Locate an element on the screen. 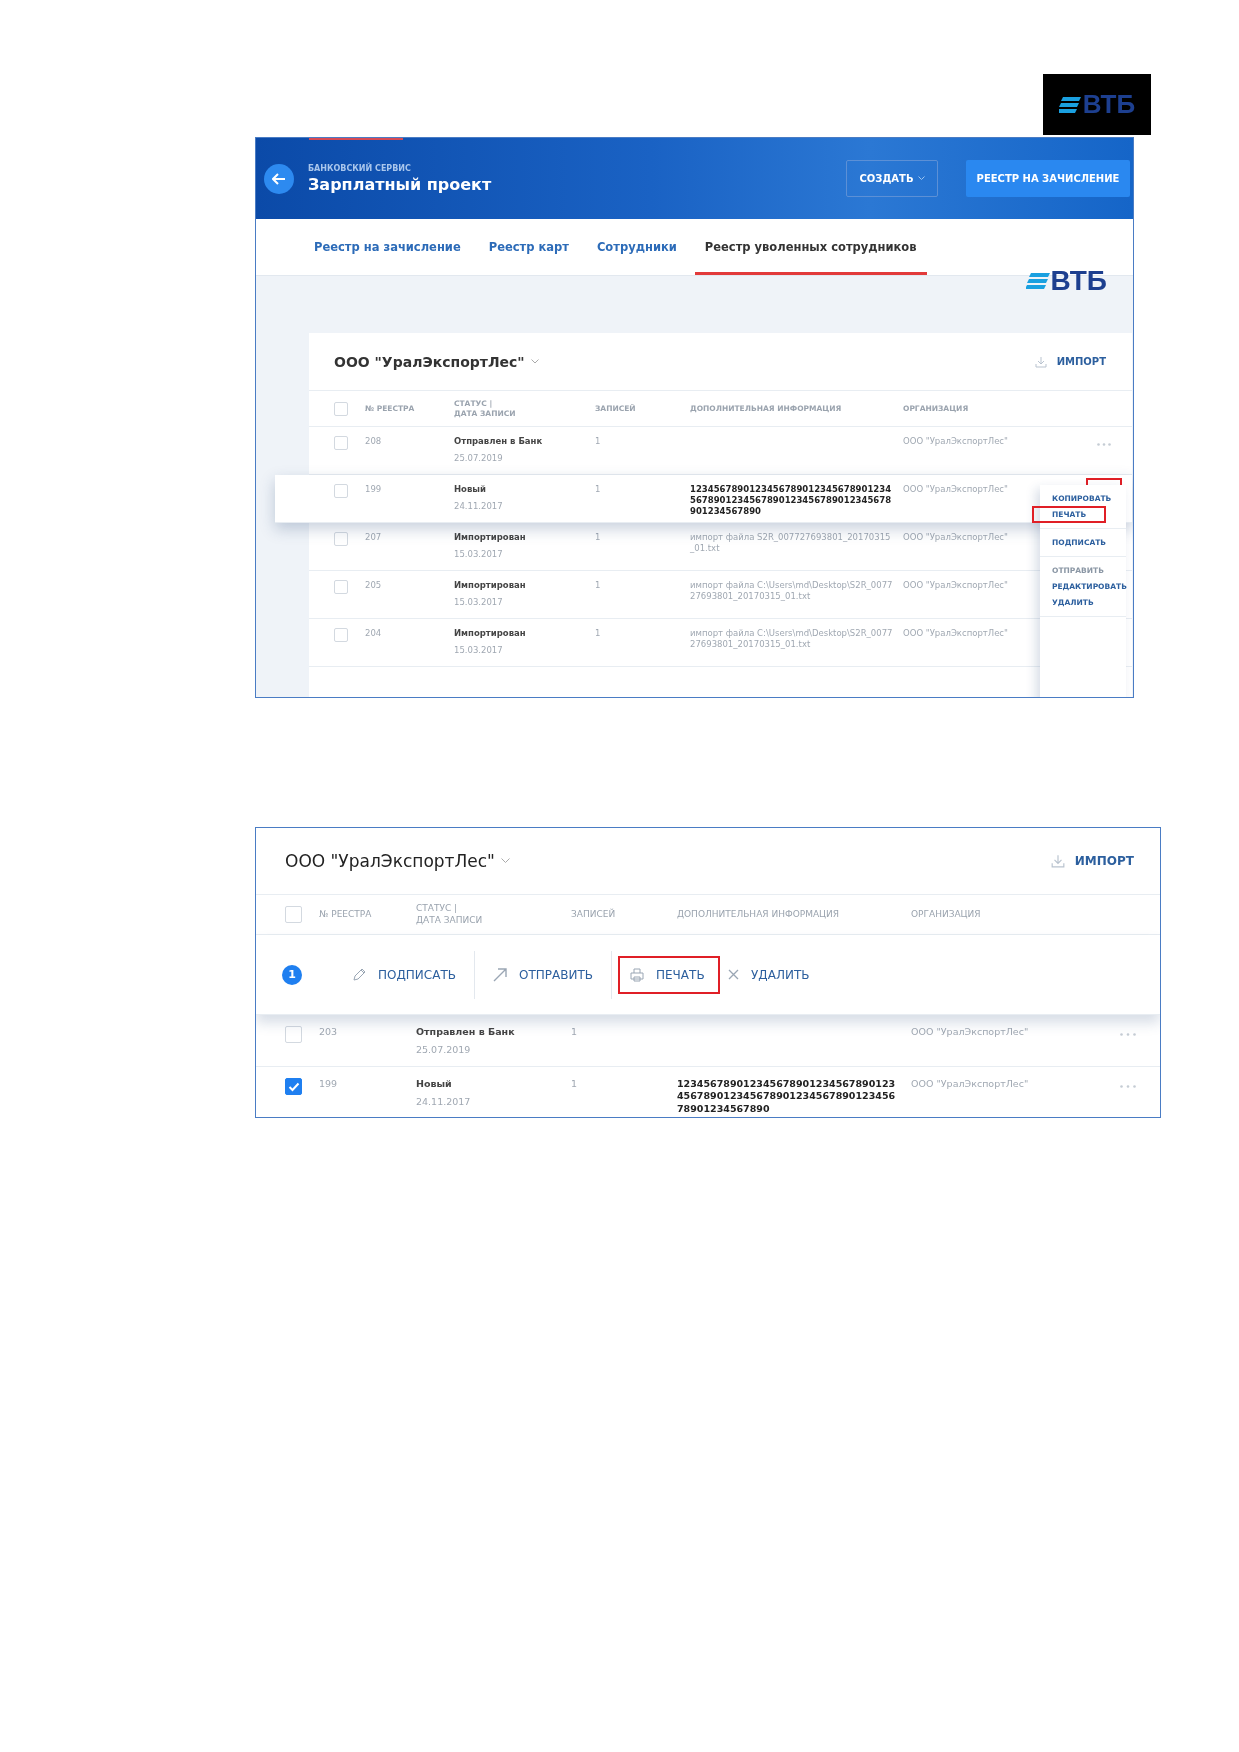 Image resolution: width=1239 pixels, height=1752 pixels. registry-number: 203 is located at coordinates (329, 1031).